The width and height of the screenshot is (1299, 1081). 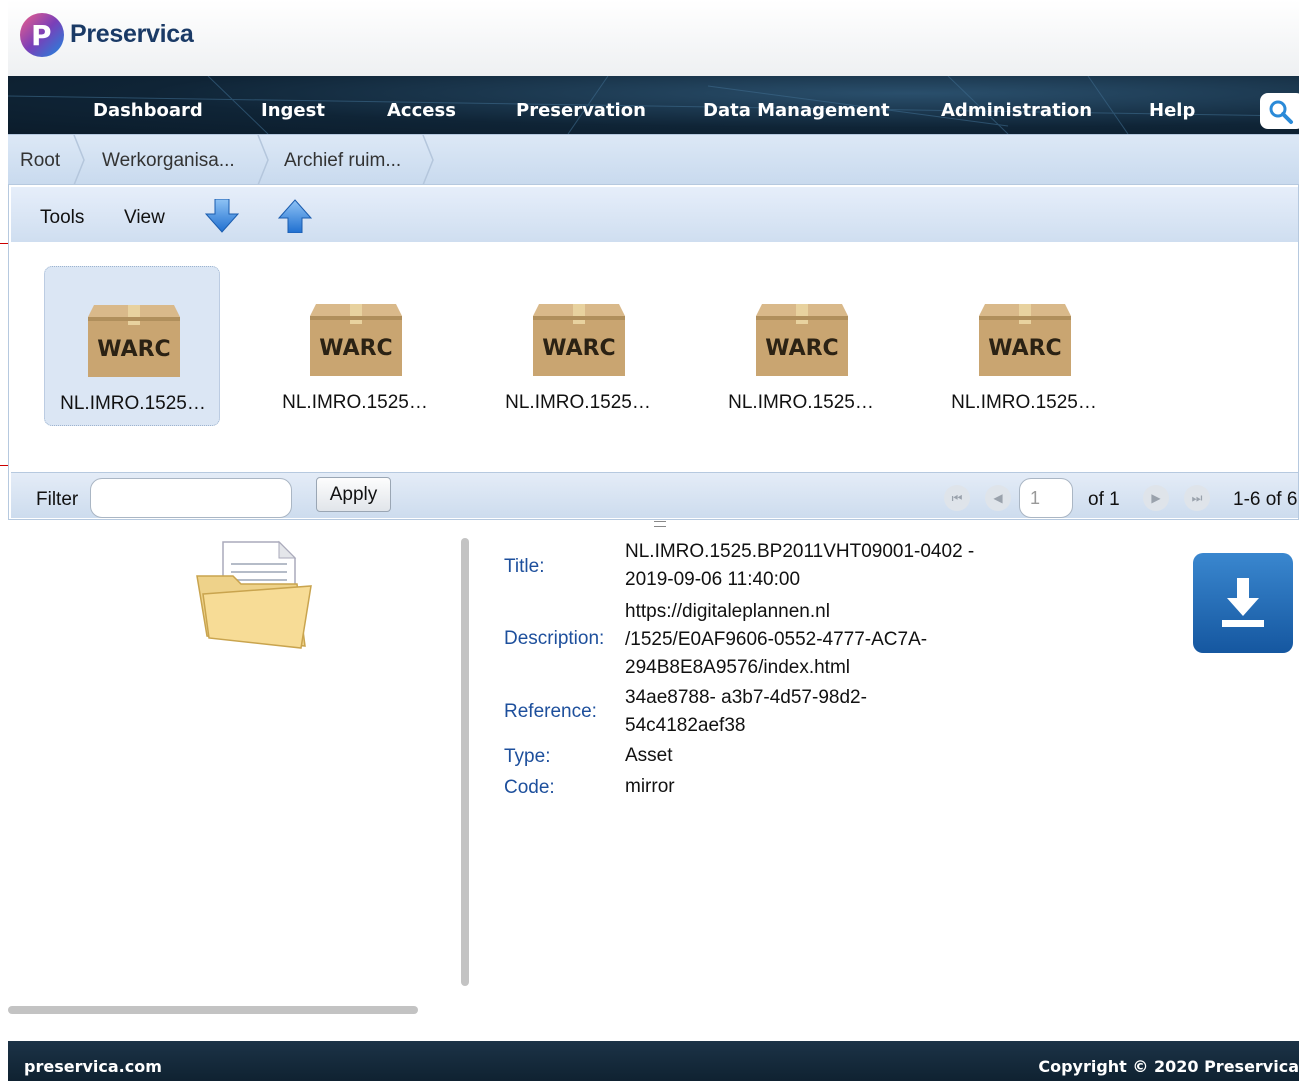 I want to click on prev-page-icon: ◀, so click(x=998, y=498).